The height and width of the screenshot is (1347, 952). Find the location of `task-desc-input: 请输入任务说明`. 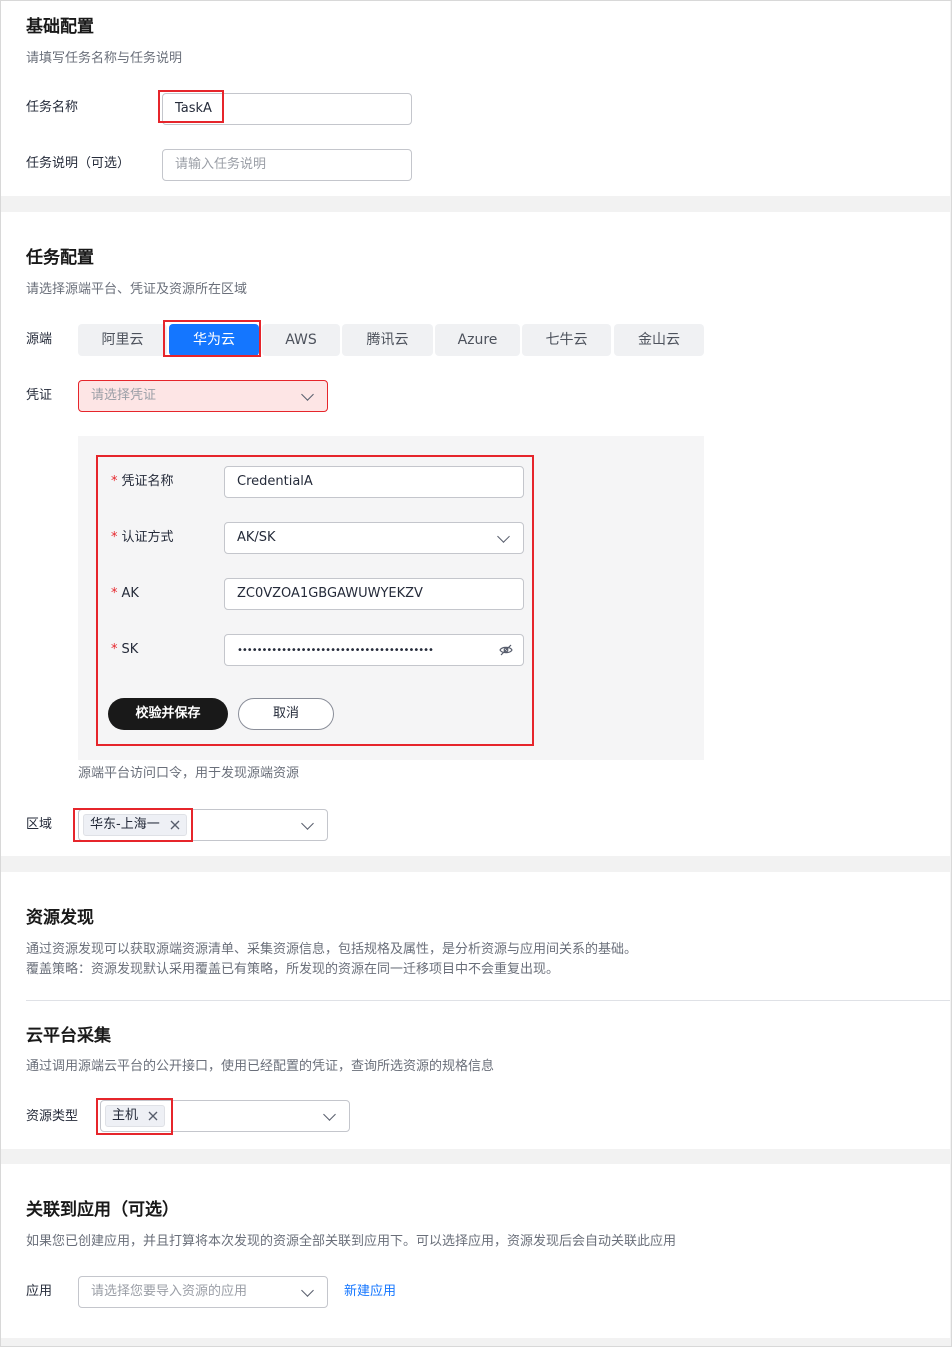

task-desc-input: 请输入任务说明 is located at coordinates (287, 165).